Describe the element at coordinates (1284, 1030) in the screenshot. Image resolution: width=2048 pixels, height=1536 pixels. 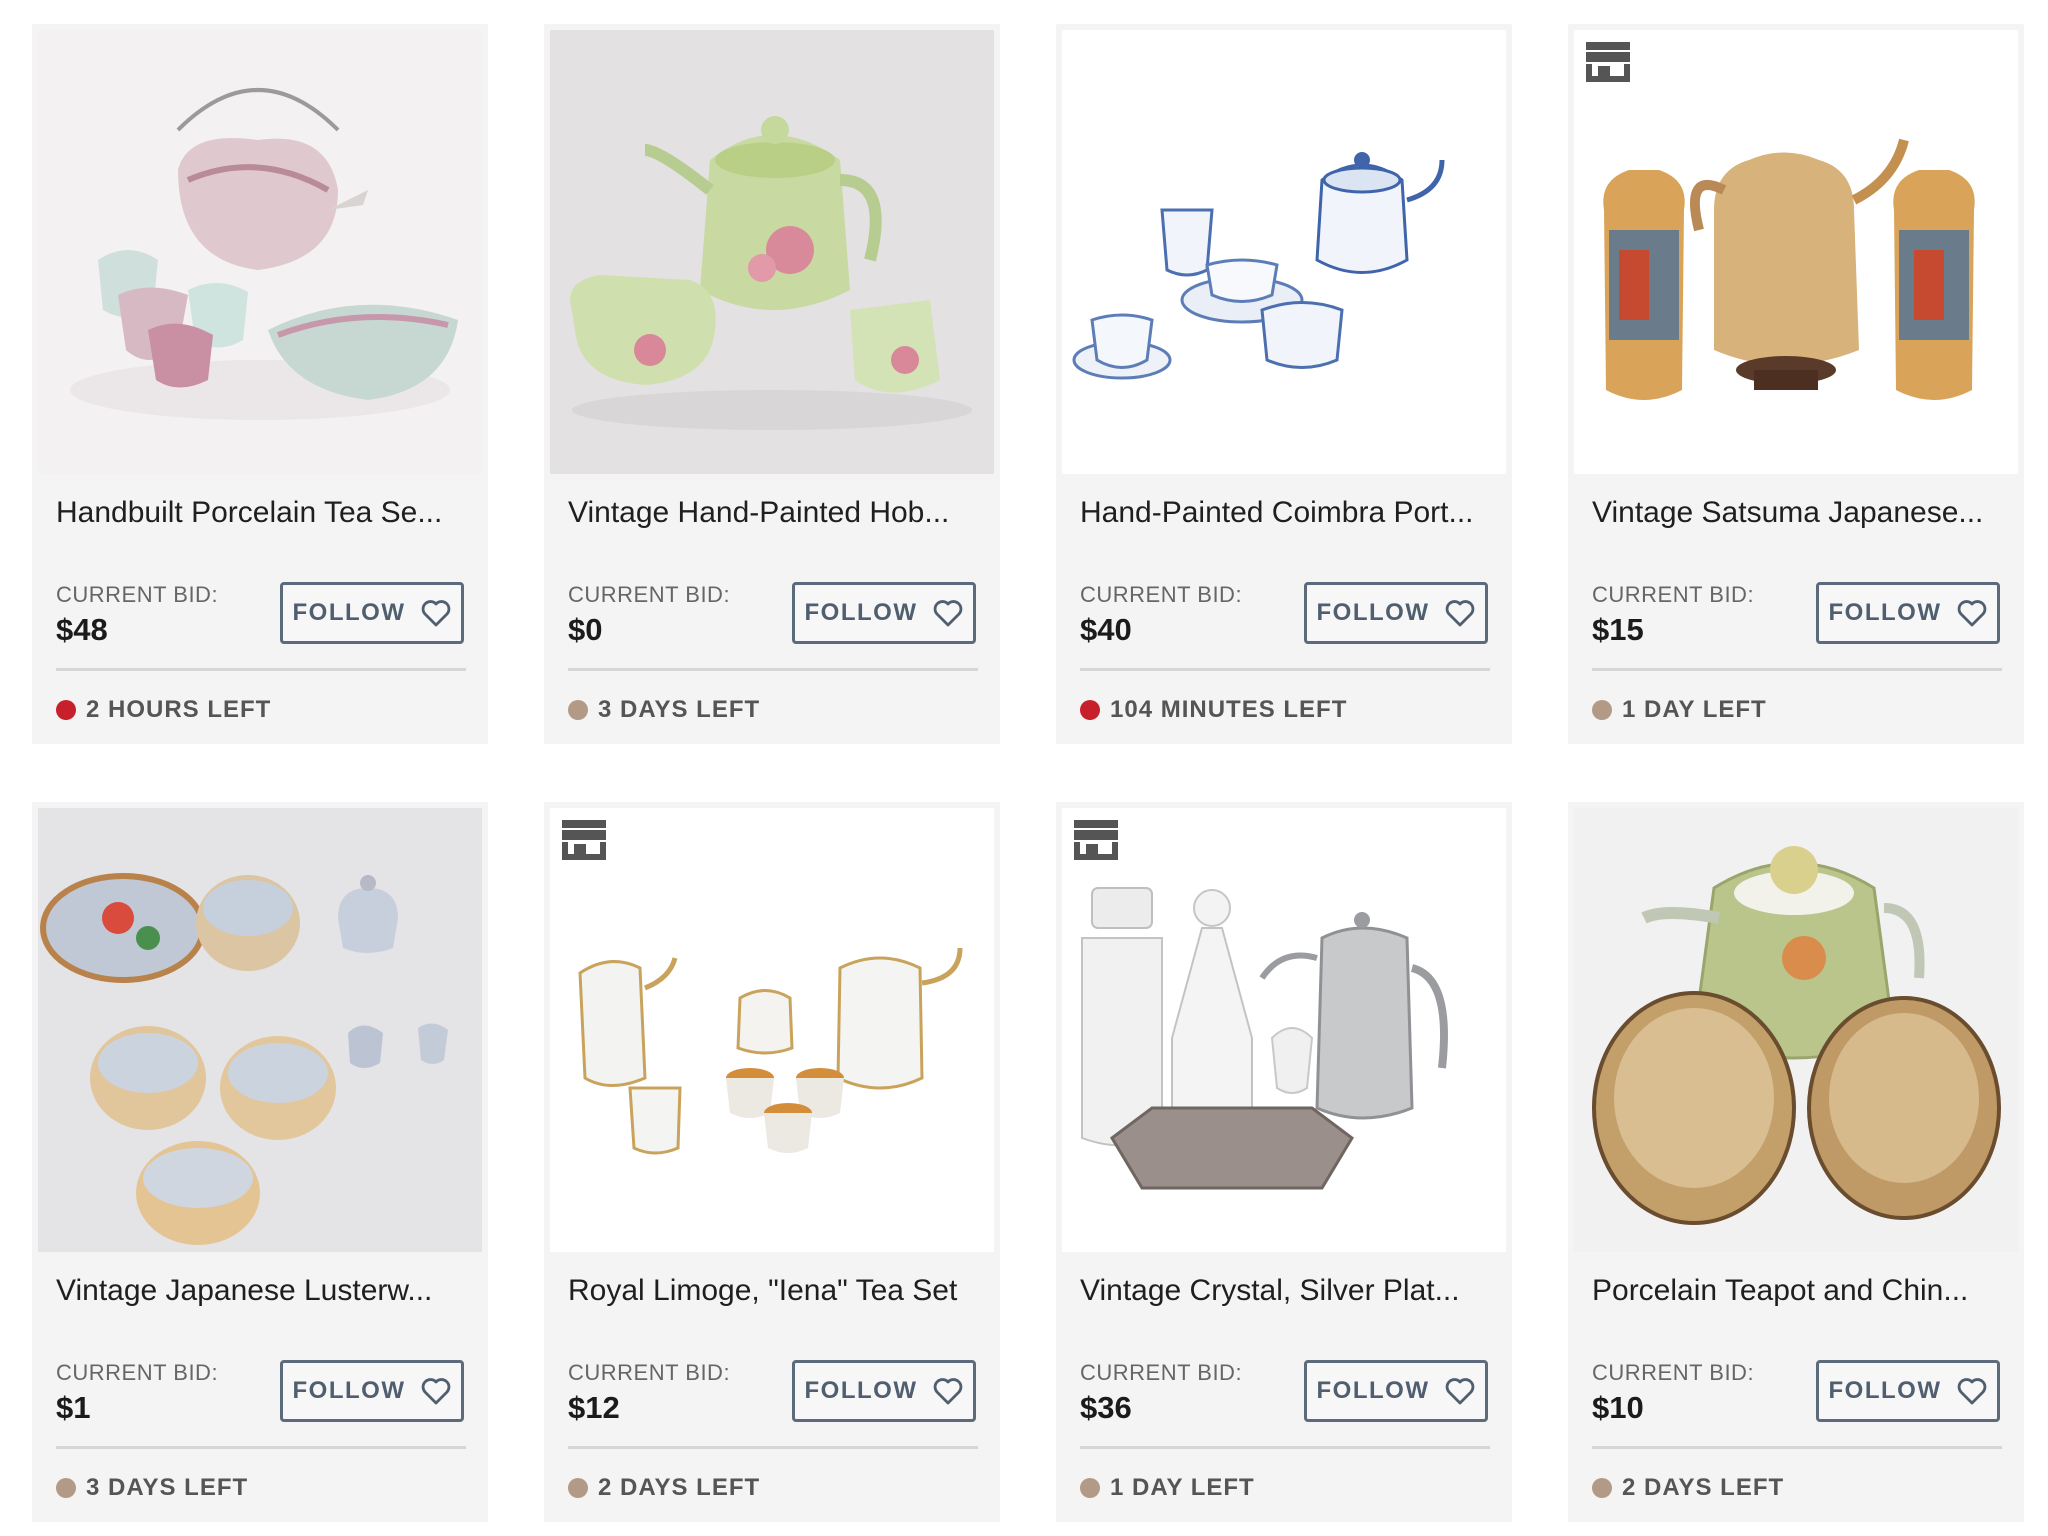
I see `item-image-crystal-silver-set` at that location.